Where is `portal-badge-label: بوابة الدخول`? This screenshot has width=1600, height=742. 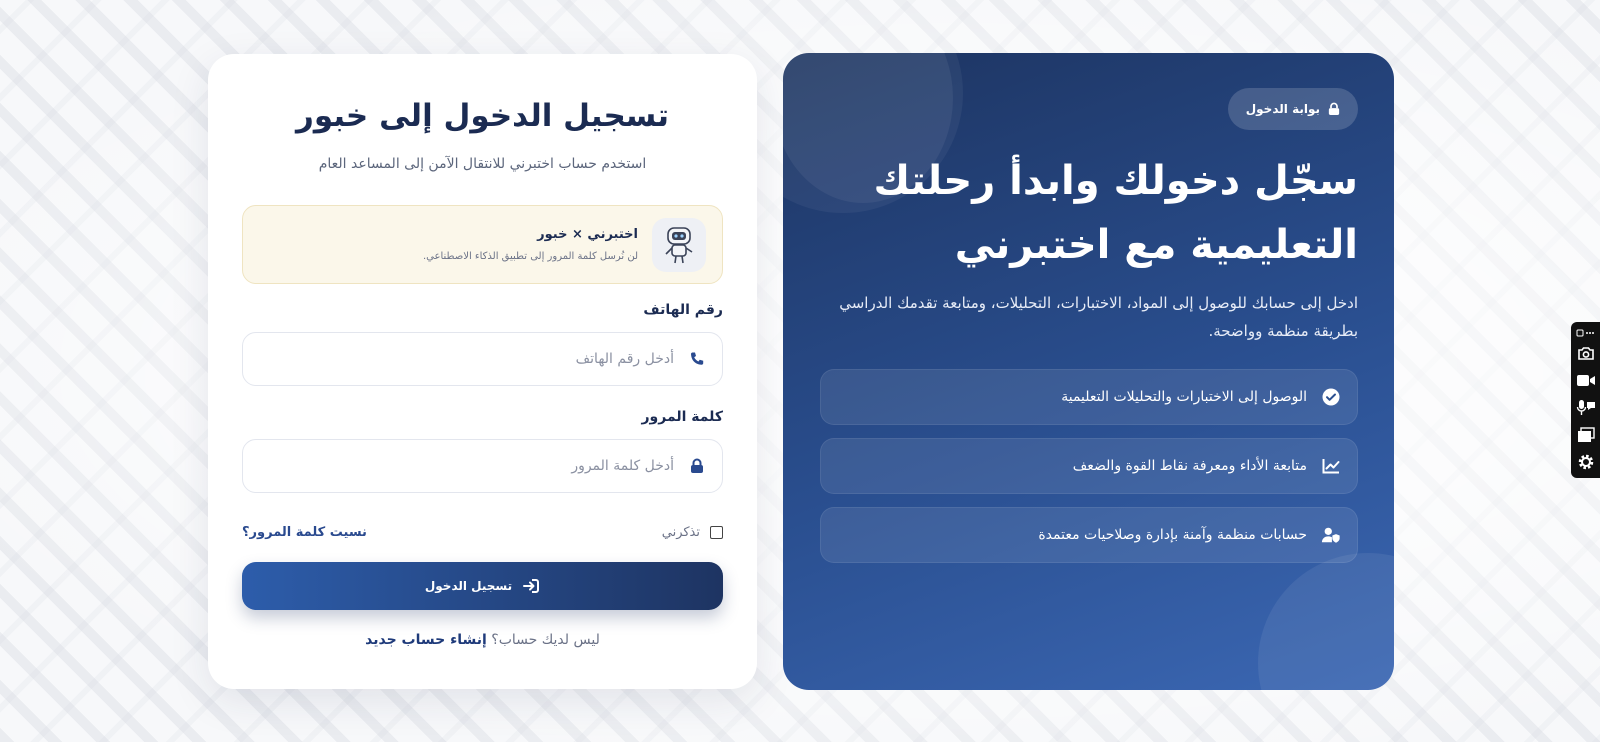 portal-badge-label: بوابة الدخول is located at coordinates (1282, 109).